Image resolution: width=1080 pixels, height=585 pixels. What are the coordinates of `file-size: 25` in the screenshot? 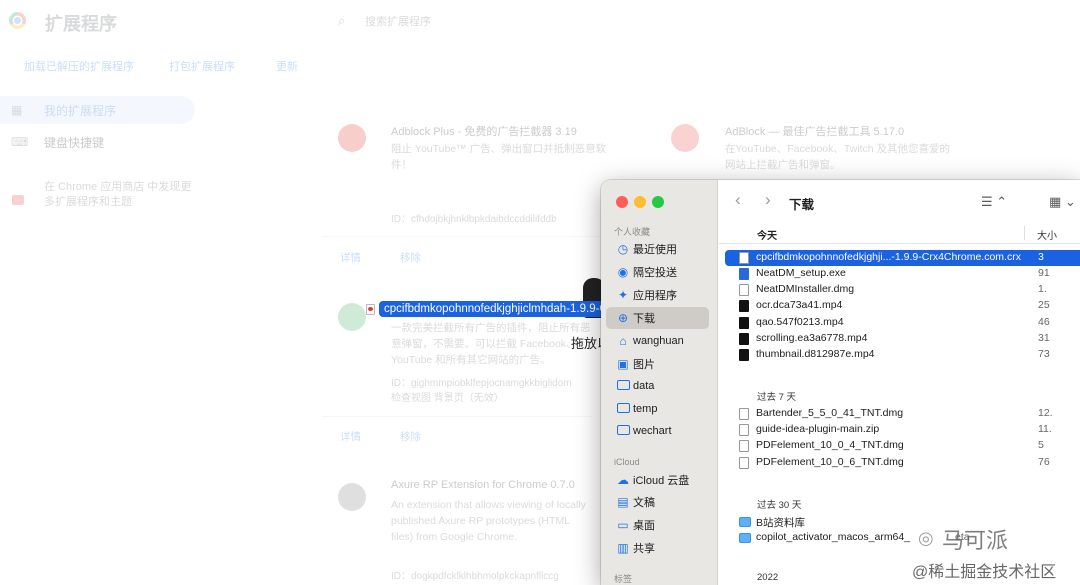 It's located at (1044, 305).